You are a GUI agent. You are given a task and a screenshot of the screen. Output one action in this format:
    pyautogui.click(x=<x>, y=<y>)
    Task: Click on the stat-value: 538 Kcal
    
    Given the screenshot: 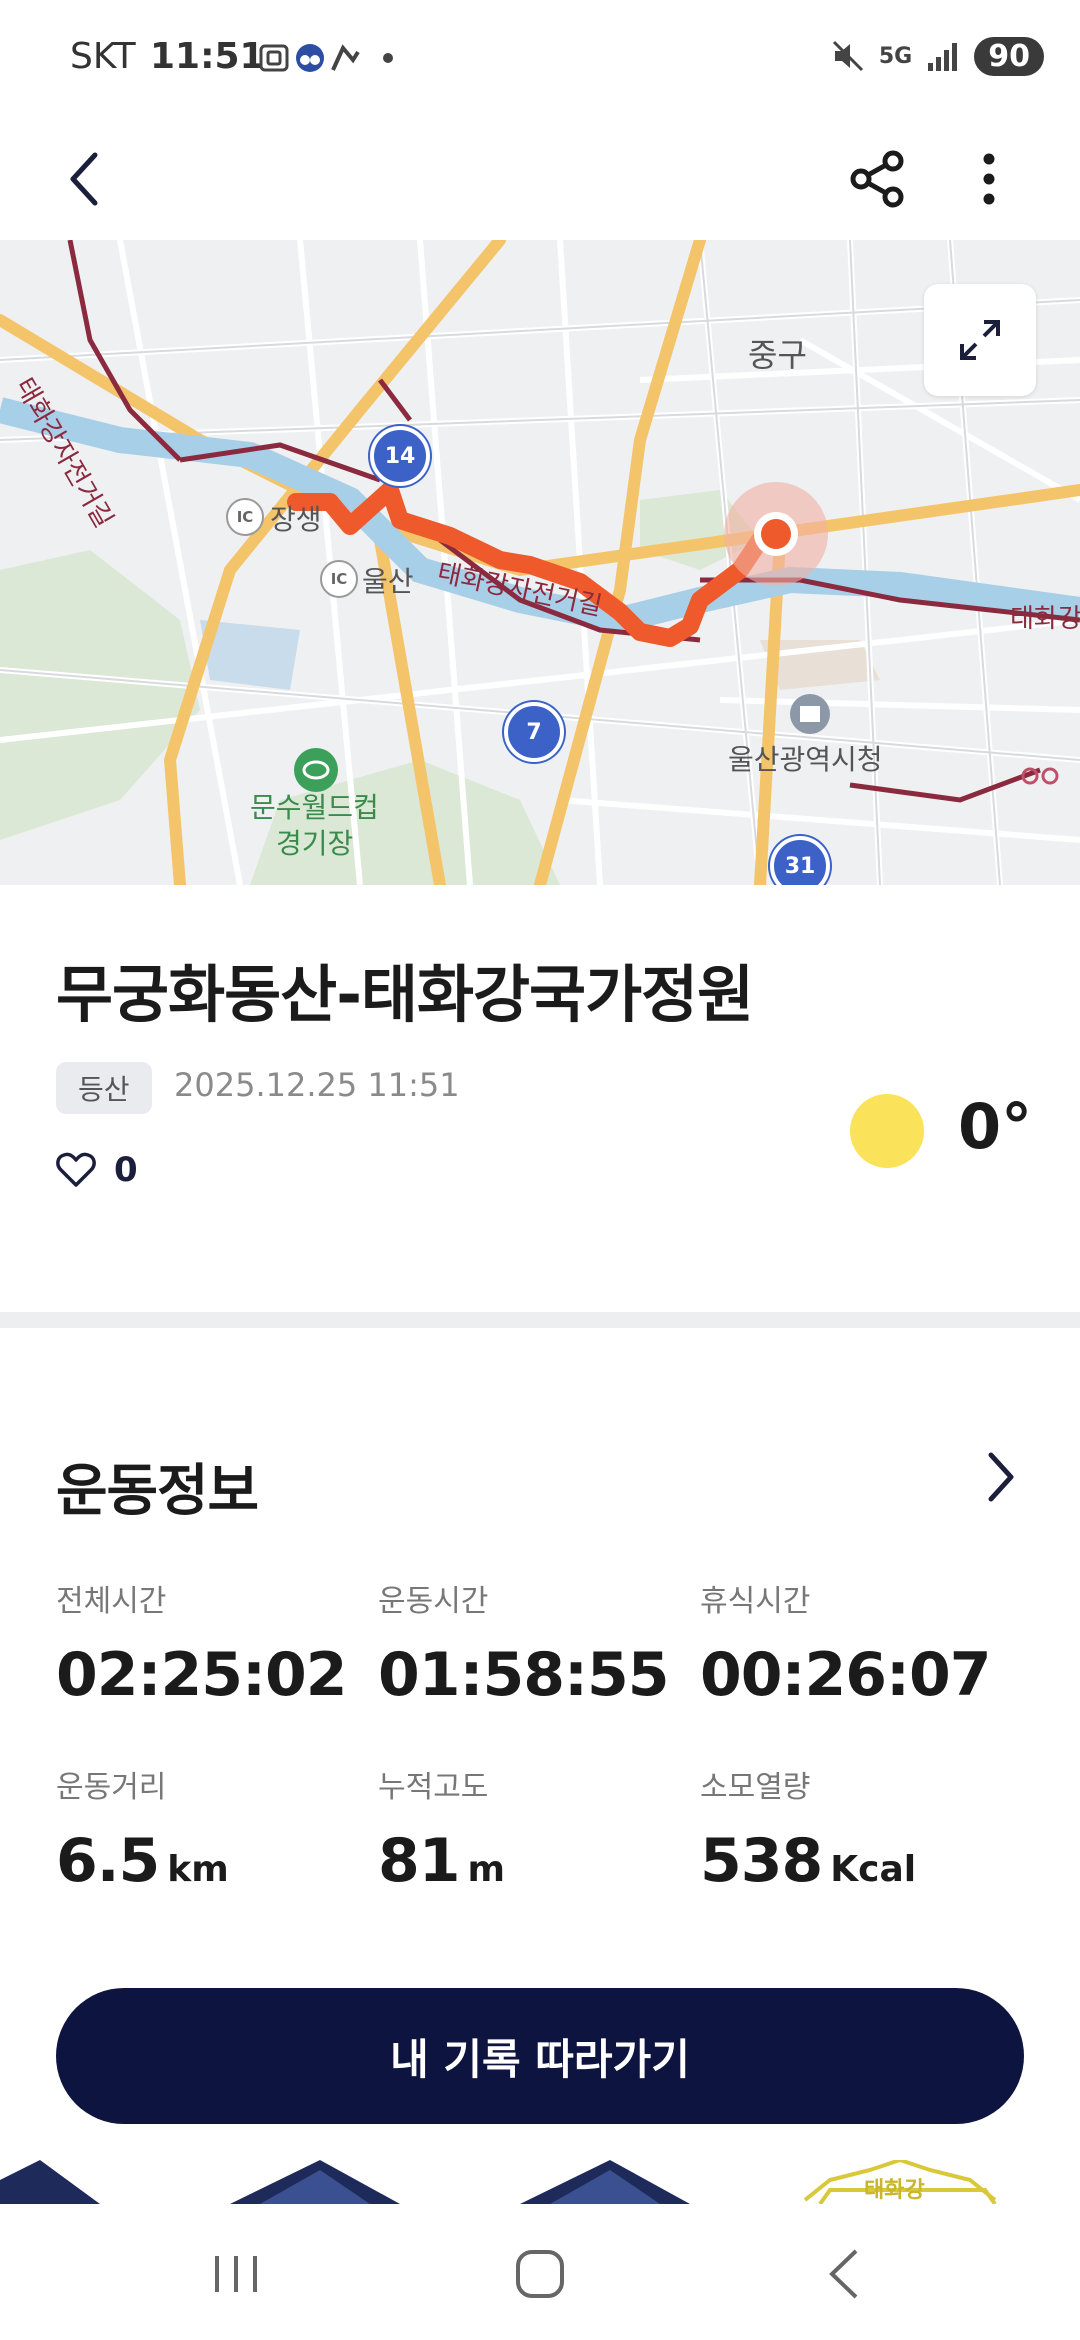 What is the action you would take?
    pyautogui.click(x=860, y=1861)
    